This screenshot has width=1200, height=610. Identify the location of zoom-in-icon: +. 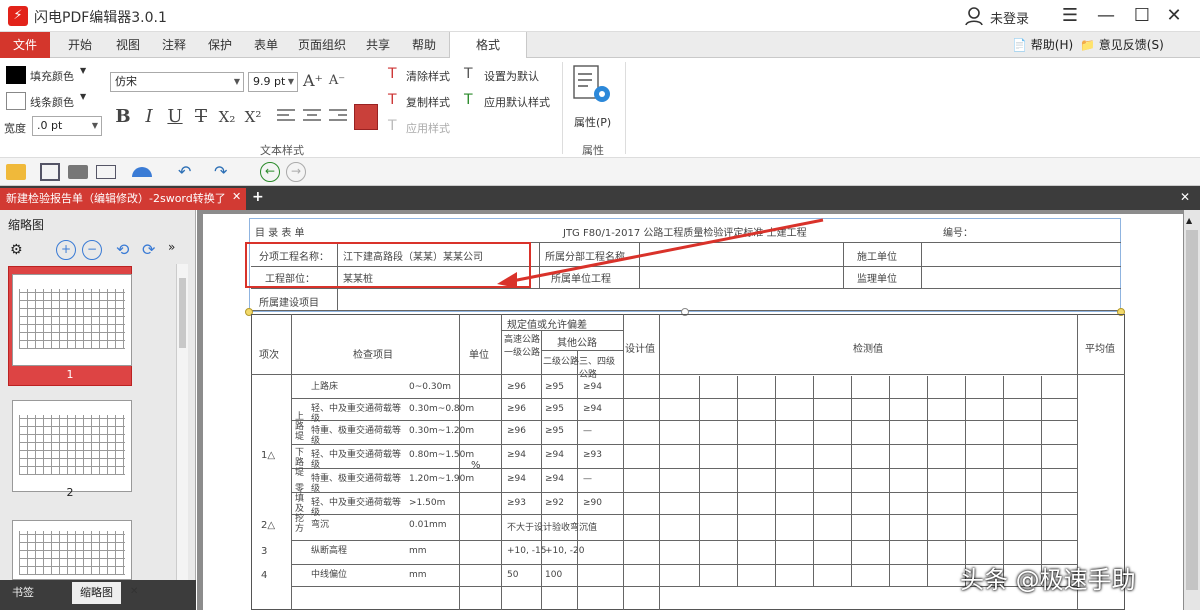
(66, 250).